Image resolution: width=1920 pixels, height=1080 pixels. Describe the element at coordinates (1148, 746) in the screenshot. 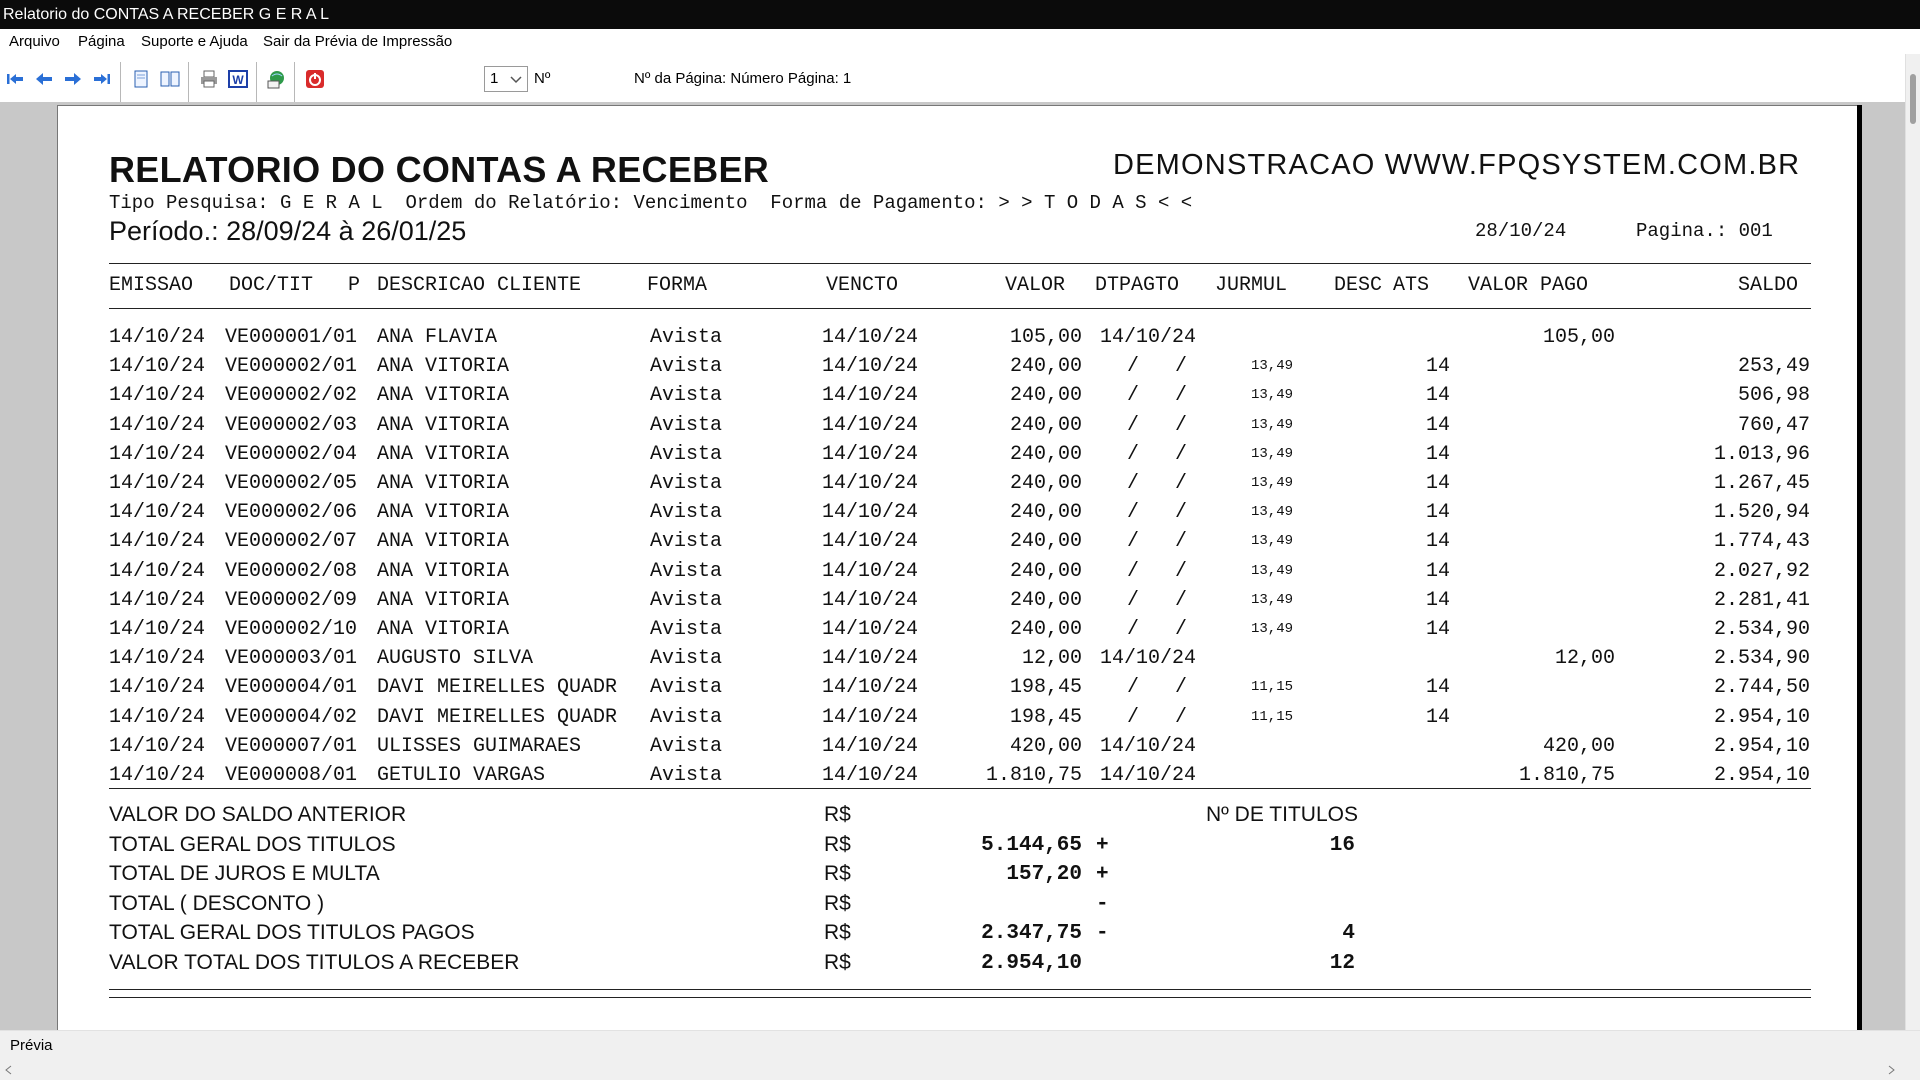

I see `cell-dtpagto: 14/10/24` at that location.